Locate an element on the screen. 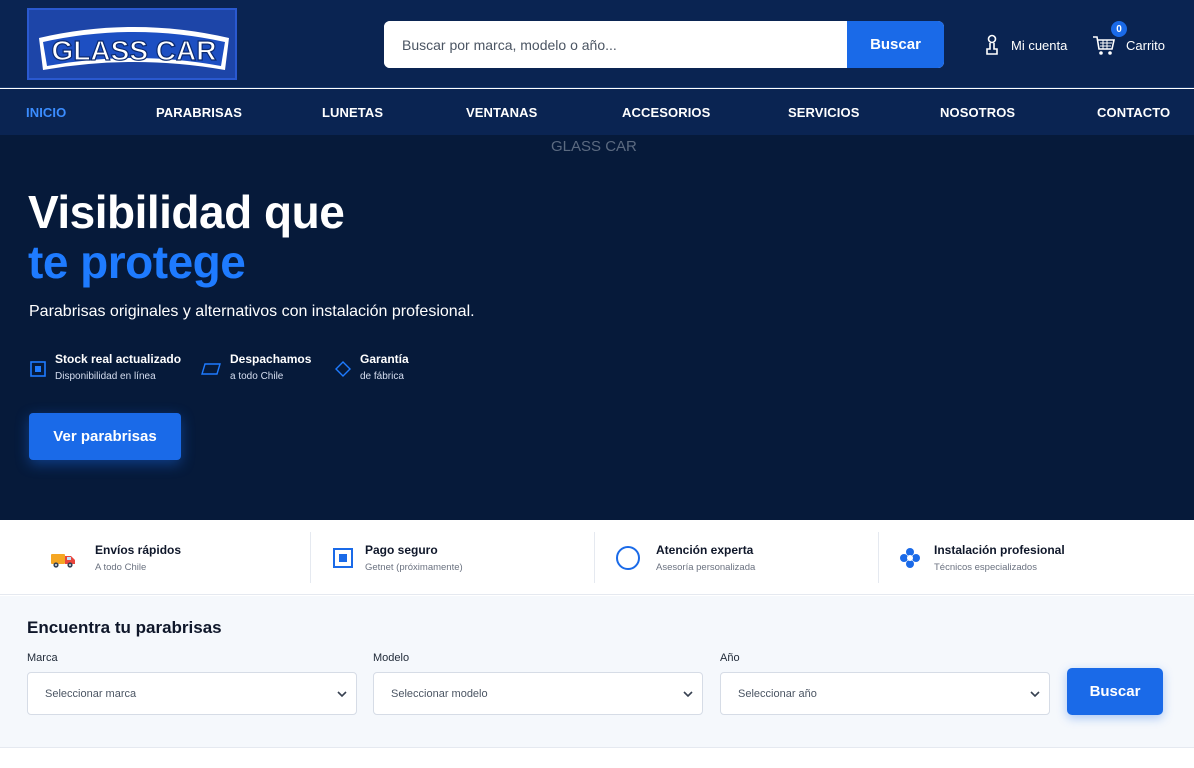 The width and height of the screenshot is (1194, 768). model-select: Seleccionar modelo is located at coordinates (538, 693).